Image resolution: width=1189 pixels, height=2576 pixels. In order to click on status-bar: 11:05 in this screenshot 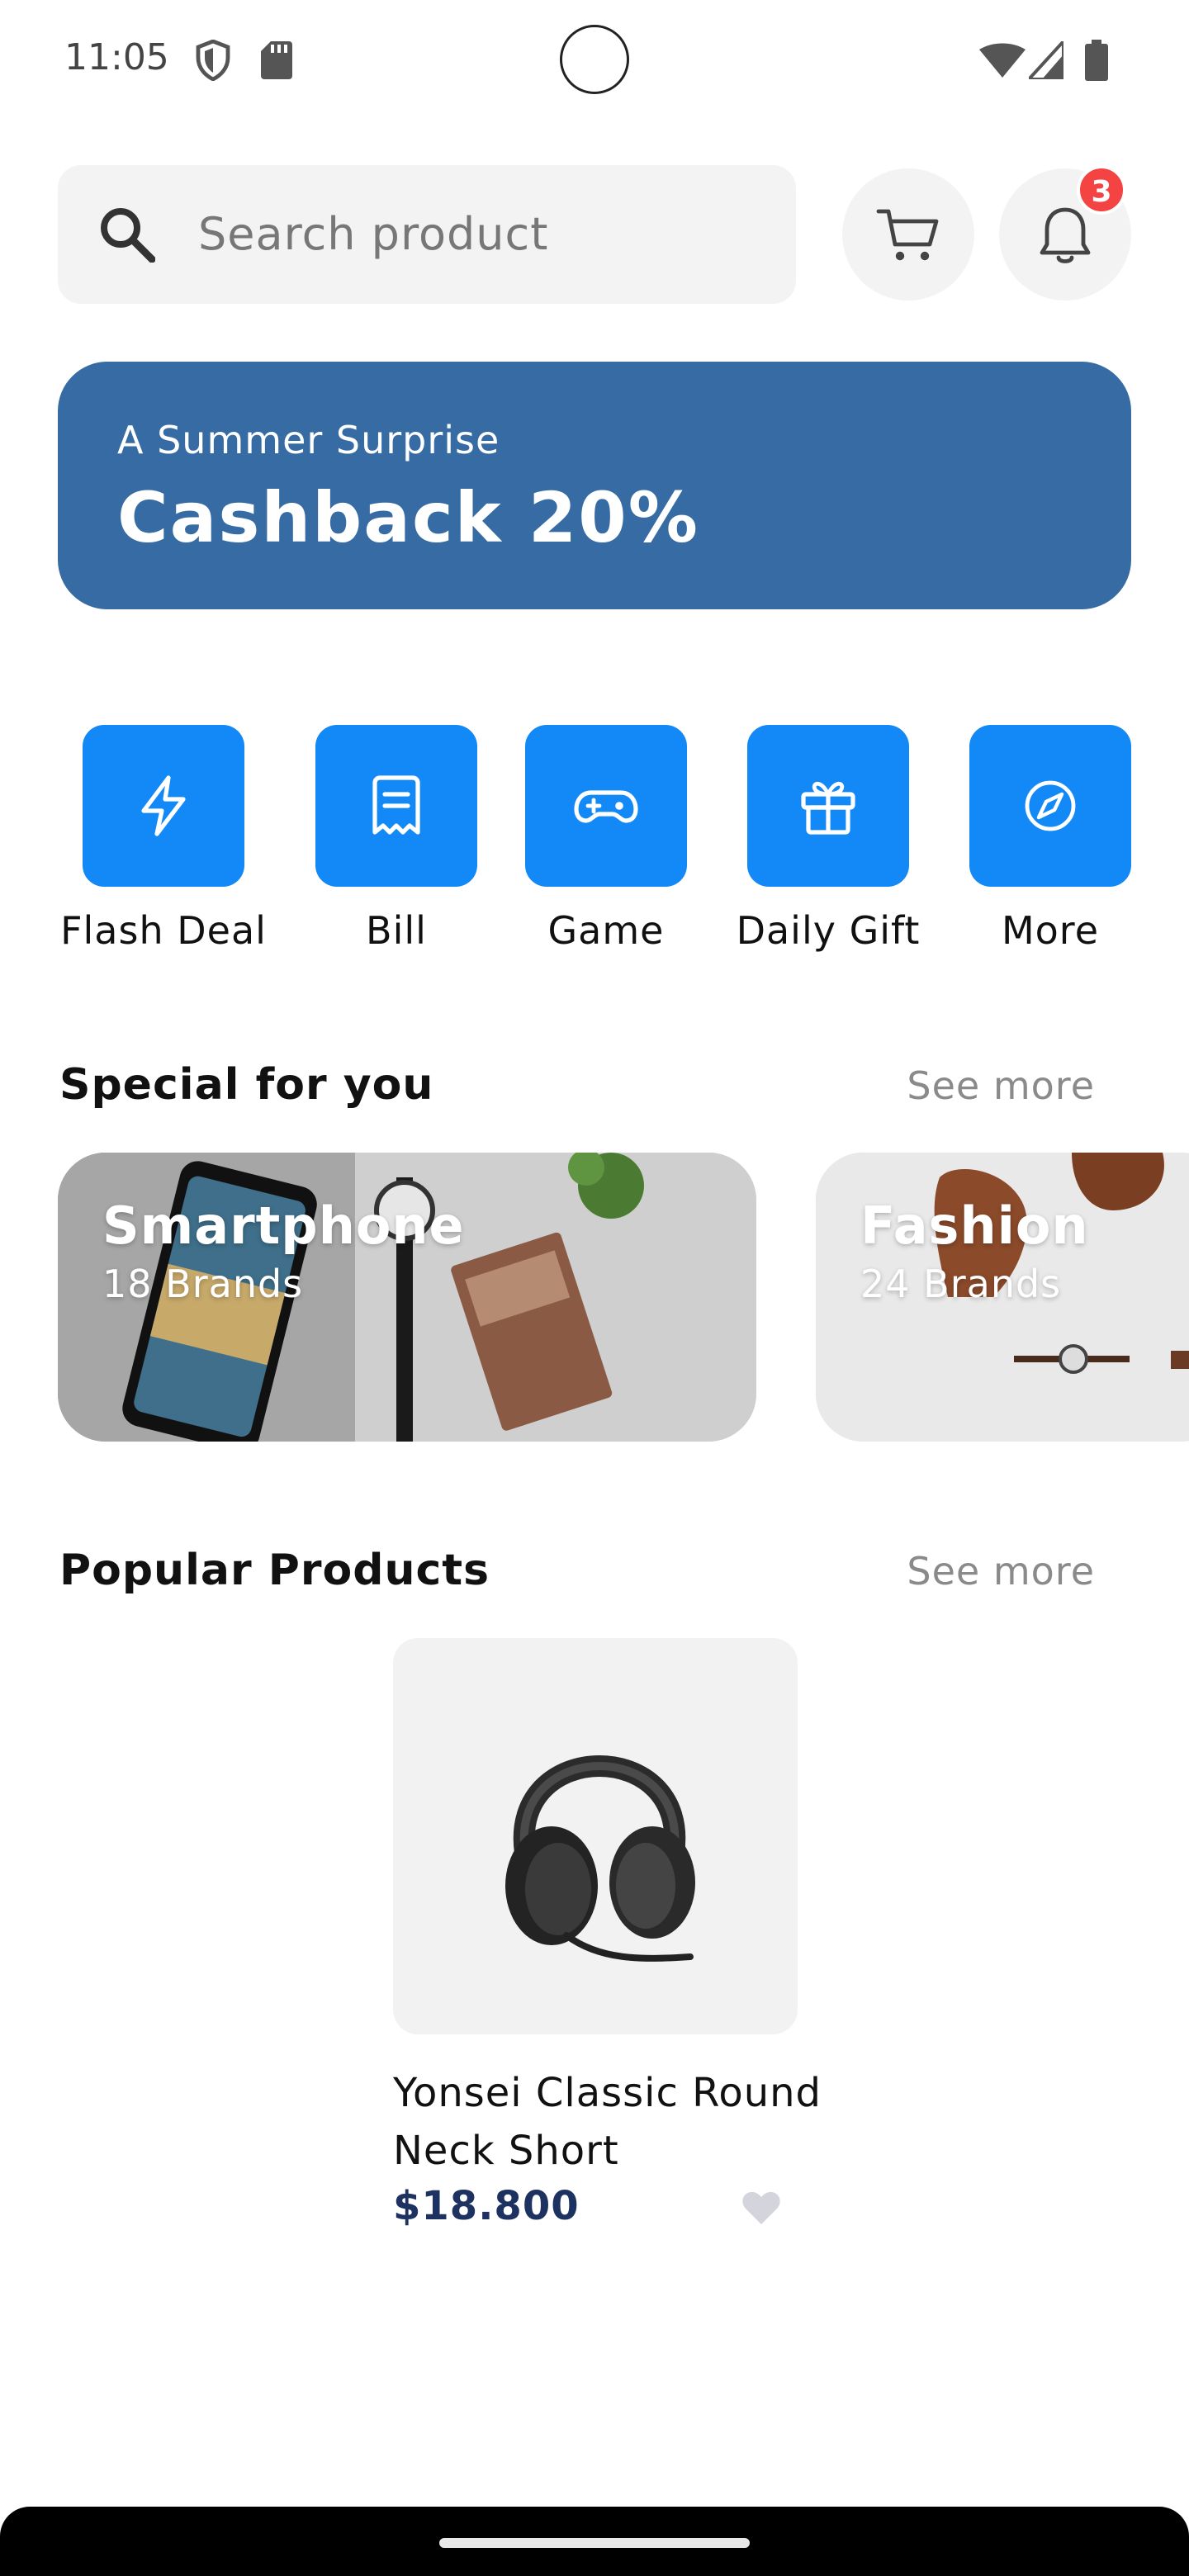, I will do `click(594, 59)`.